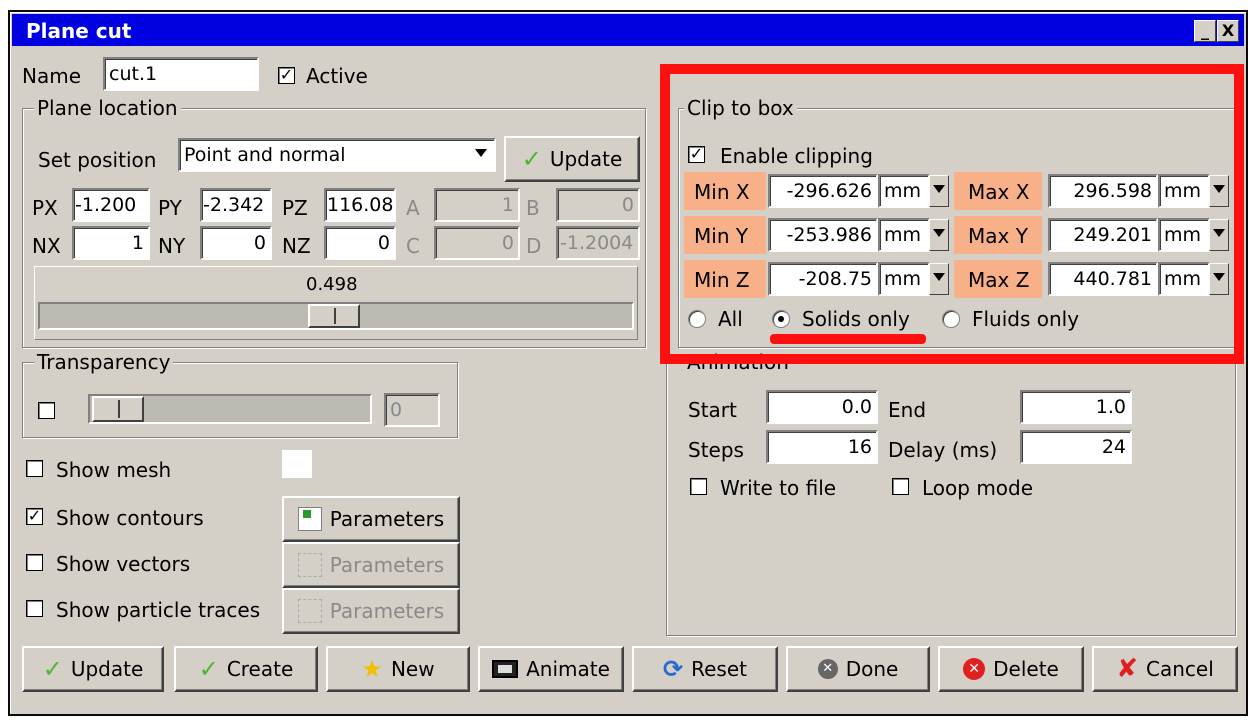 The width and height of the screenshot is (1254, 721). Describe the element at coordinates (158, 610) in the screenshot. I see `show-particle-traces-label: Show particle traces` at that location.